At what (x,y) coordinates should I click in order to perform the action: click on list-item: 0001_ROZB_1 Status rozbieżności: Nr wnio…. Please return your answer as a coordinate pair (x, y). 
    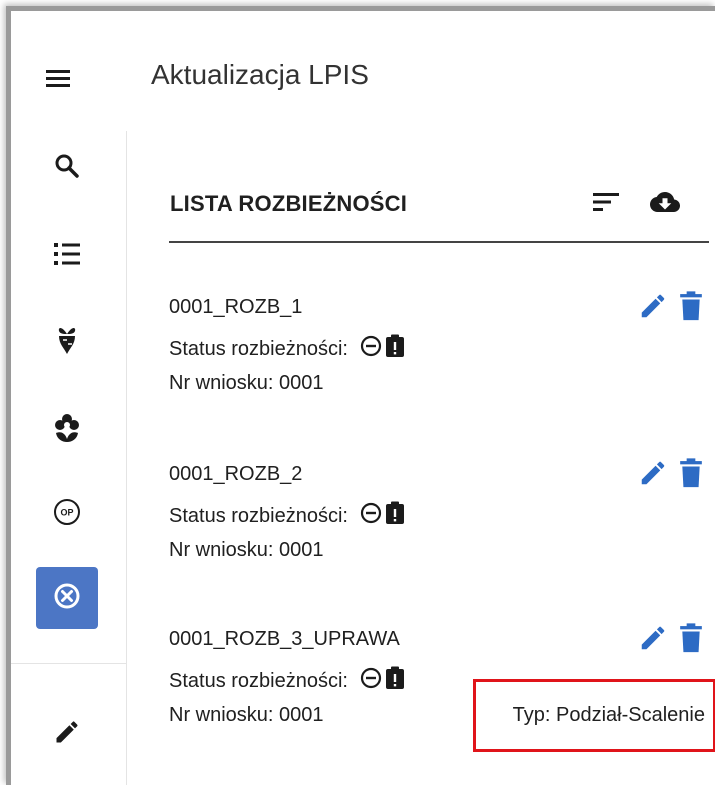
    Looking at the image, I should click on (441, 353).